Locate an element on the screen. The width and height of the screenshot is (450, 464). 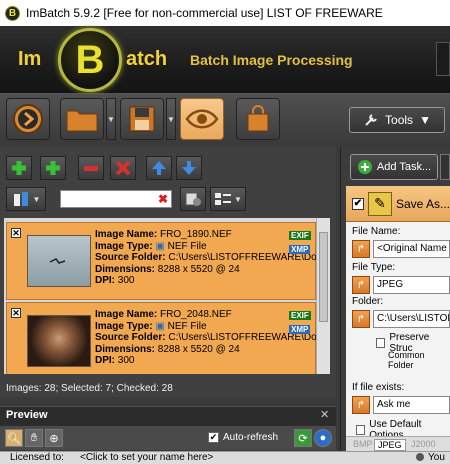
licensed-to-name: <Click to set your name here> is located at coordinates (146, 458).